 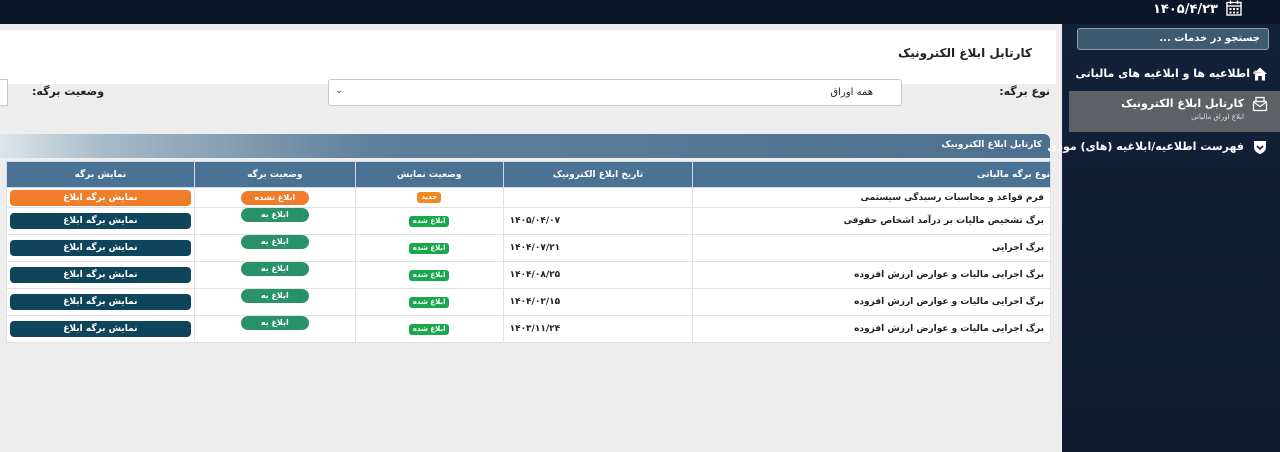 I want to click on sidebar-item-label: فهرست اطلاعیه/ابلاغیه (های) مودی, so click(x=1145, y=146).